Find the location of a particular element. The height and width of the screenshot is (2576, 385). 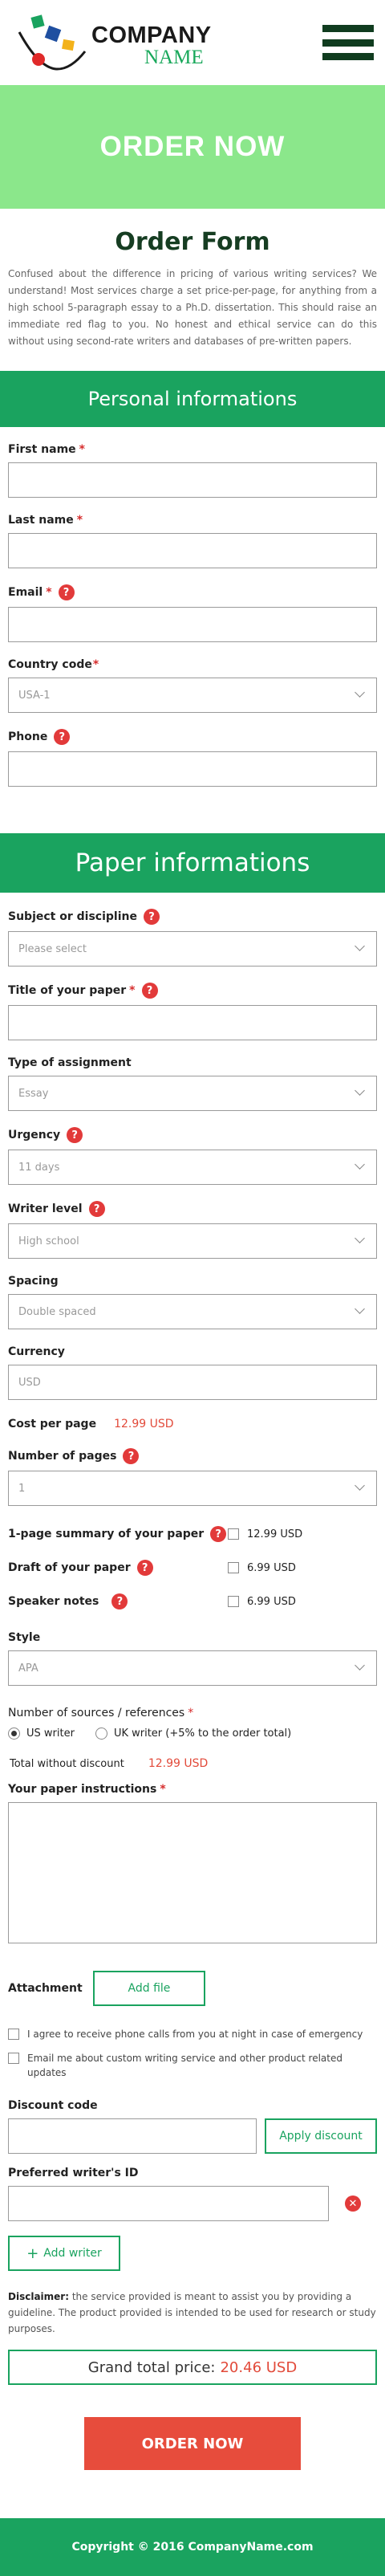

us-writer-option: US writer is located at coordinates (41, 1734).